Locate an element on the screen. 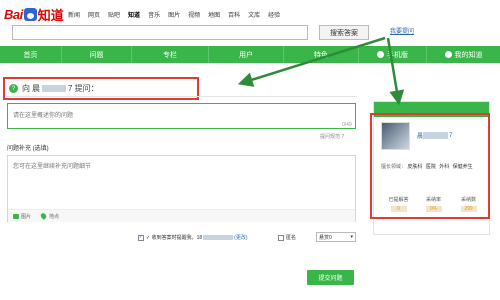 Image resolution: width=500 pixels, height=300 pixels. image-icon is located at coordinates (16, 216).